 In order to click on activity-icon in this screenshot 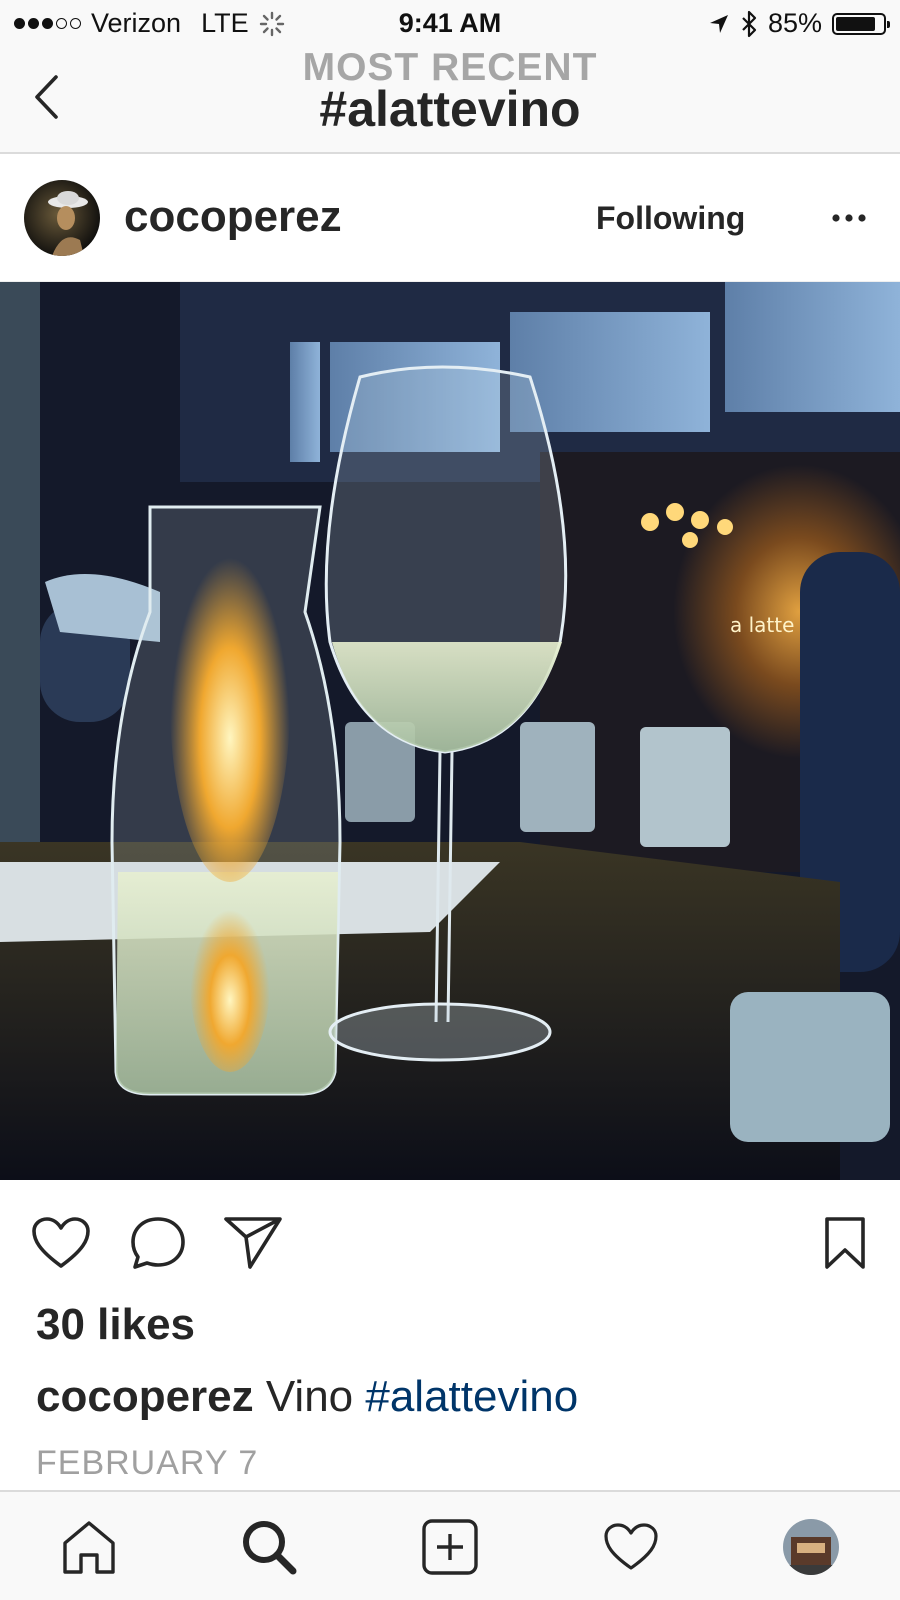, I will do `click(631, 1546)`.